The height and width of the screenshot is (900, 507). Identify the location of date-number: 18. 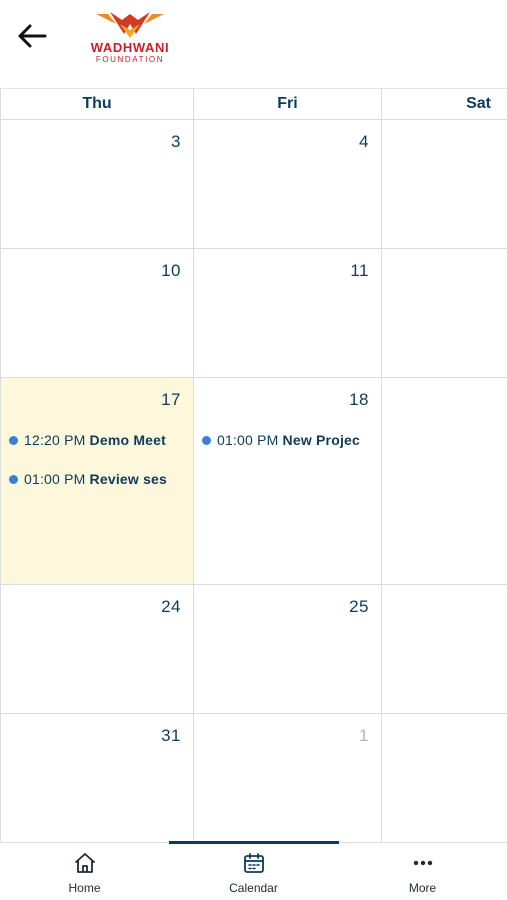
(359, 399).